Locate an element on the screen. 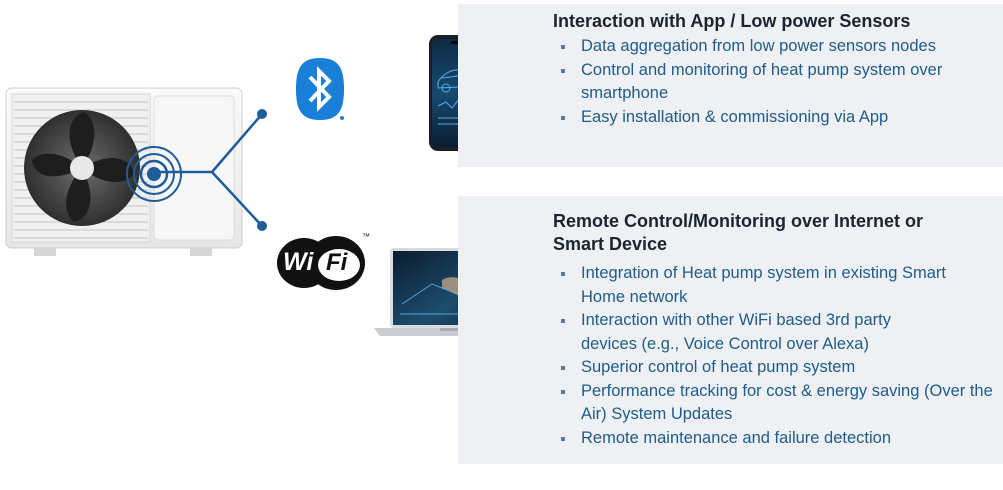 Image resolution: width=1003 pixels, height=490 pixels. list-item: Remote maintenance and failure detection is located at coordinates (777, 439).